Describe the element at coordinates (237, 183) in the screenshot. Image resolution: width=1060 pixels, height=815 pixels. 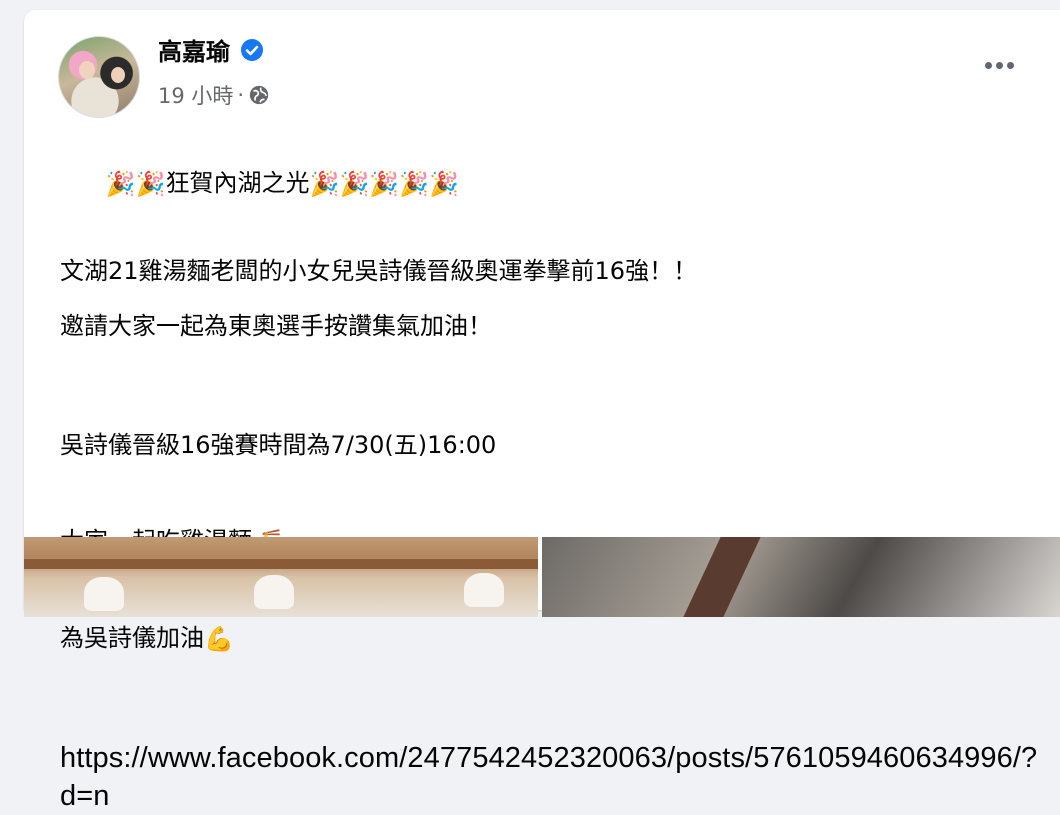
I see `paragraph-1-text: 狂賀內湖之光` at that location.